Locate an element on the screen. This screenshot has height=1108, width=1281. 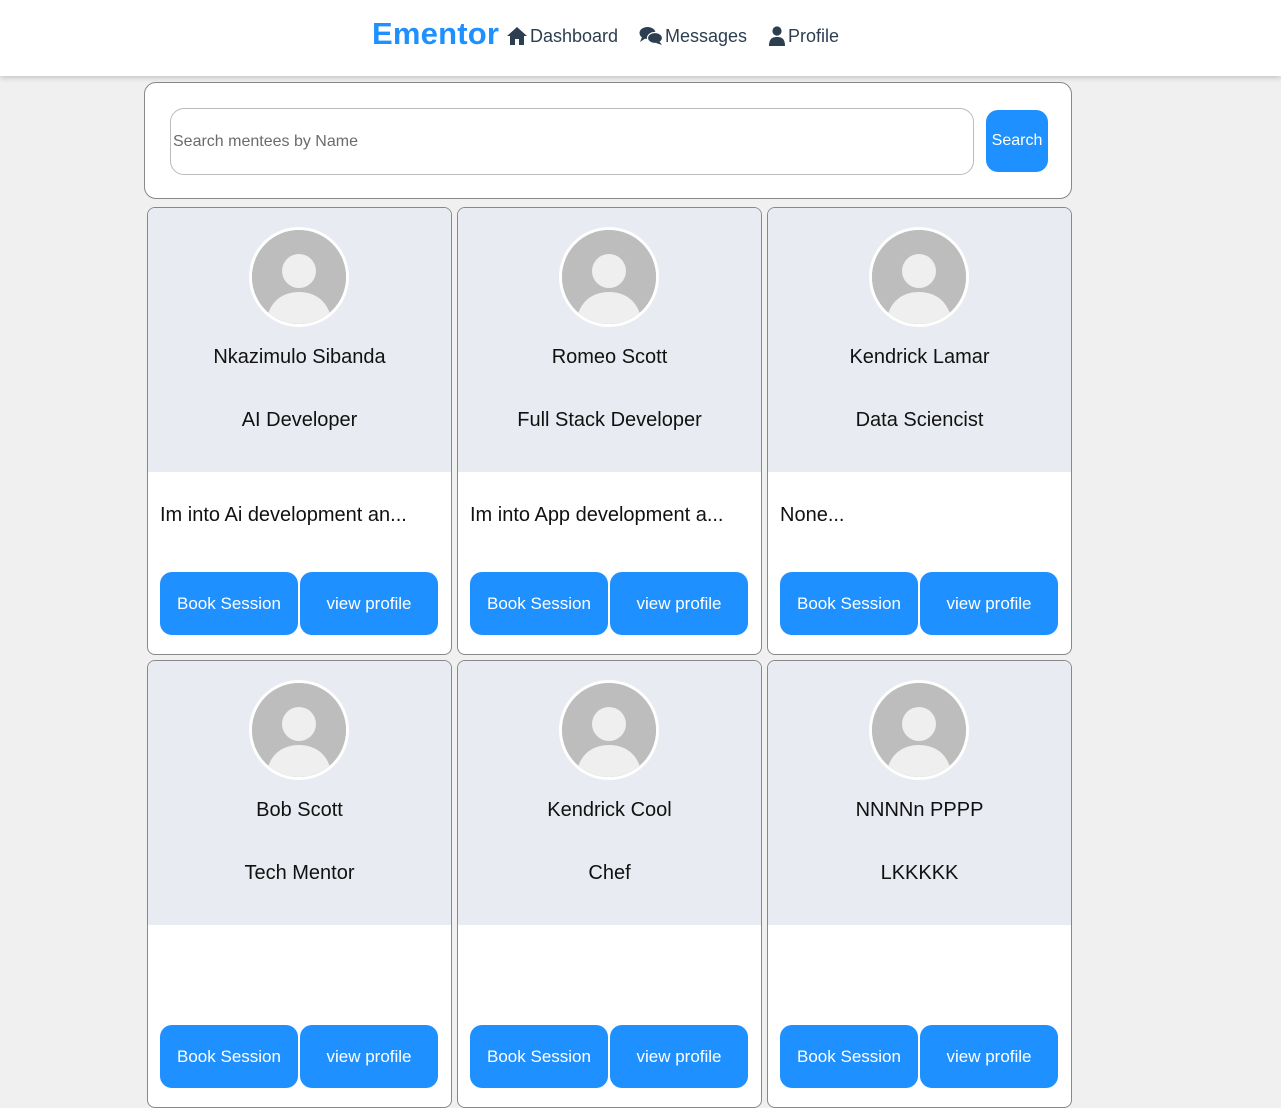
mentee-name: NNNNn PPPP is located at coordinates (919, 810).